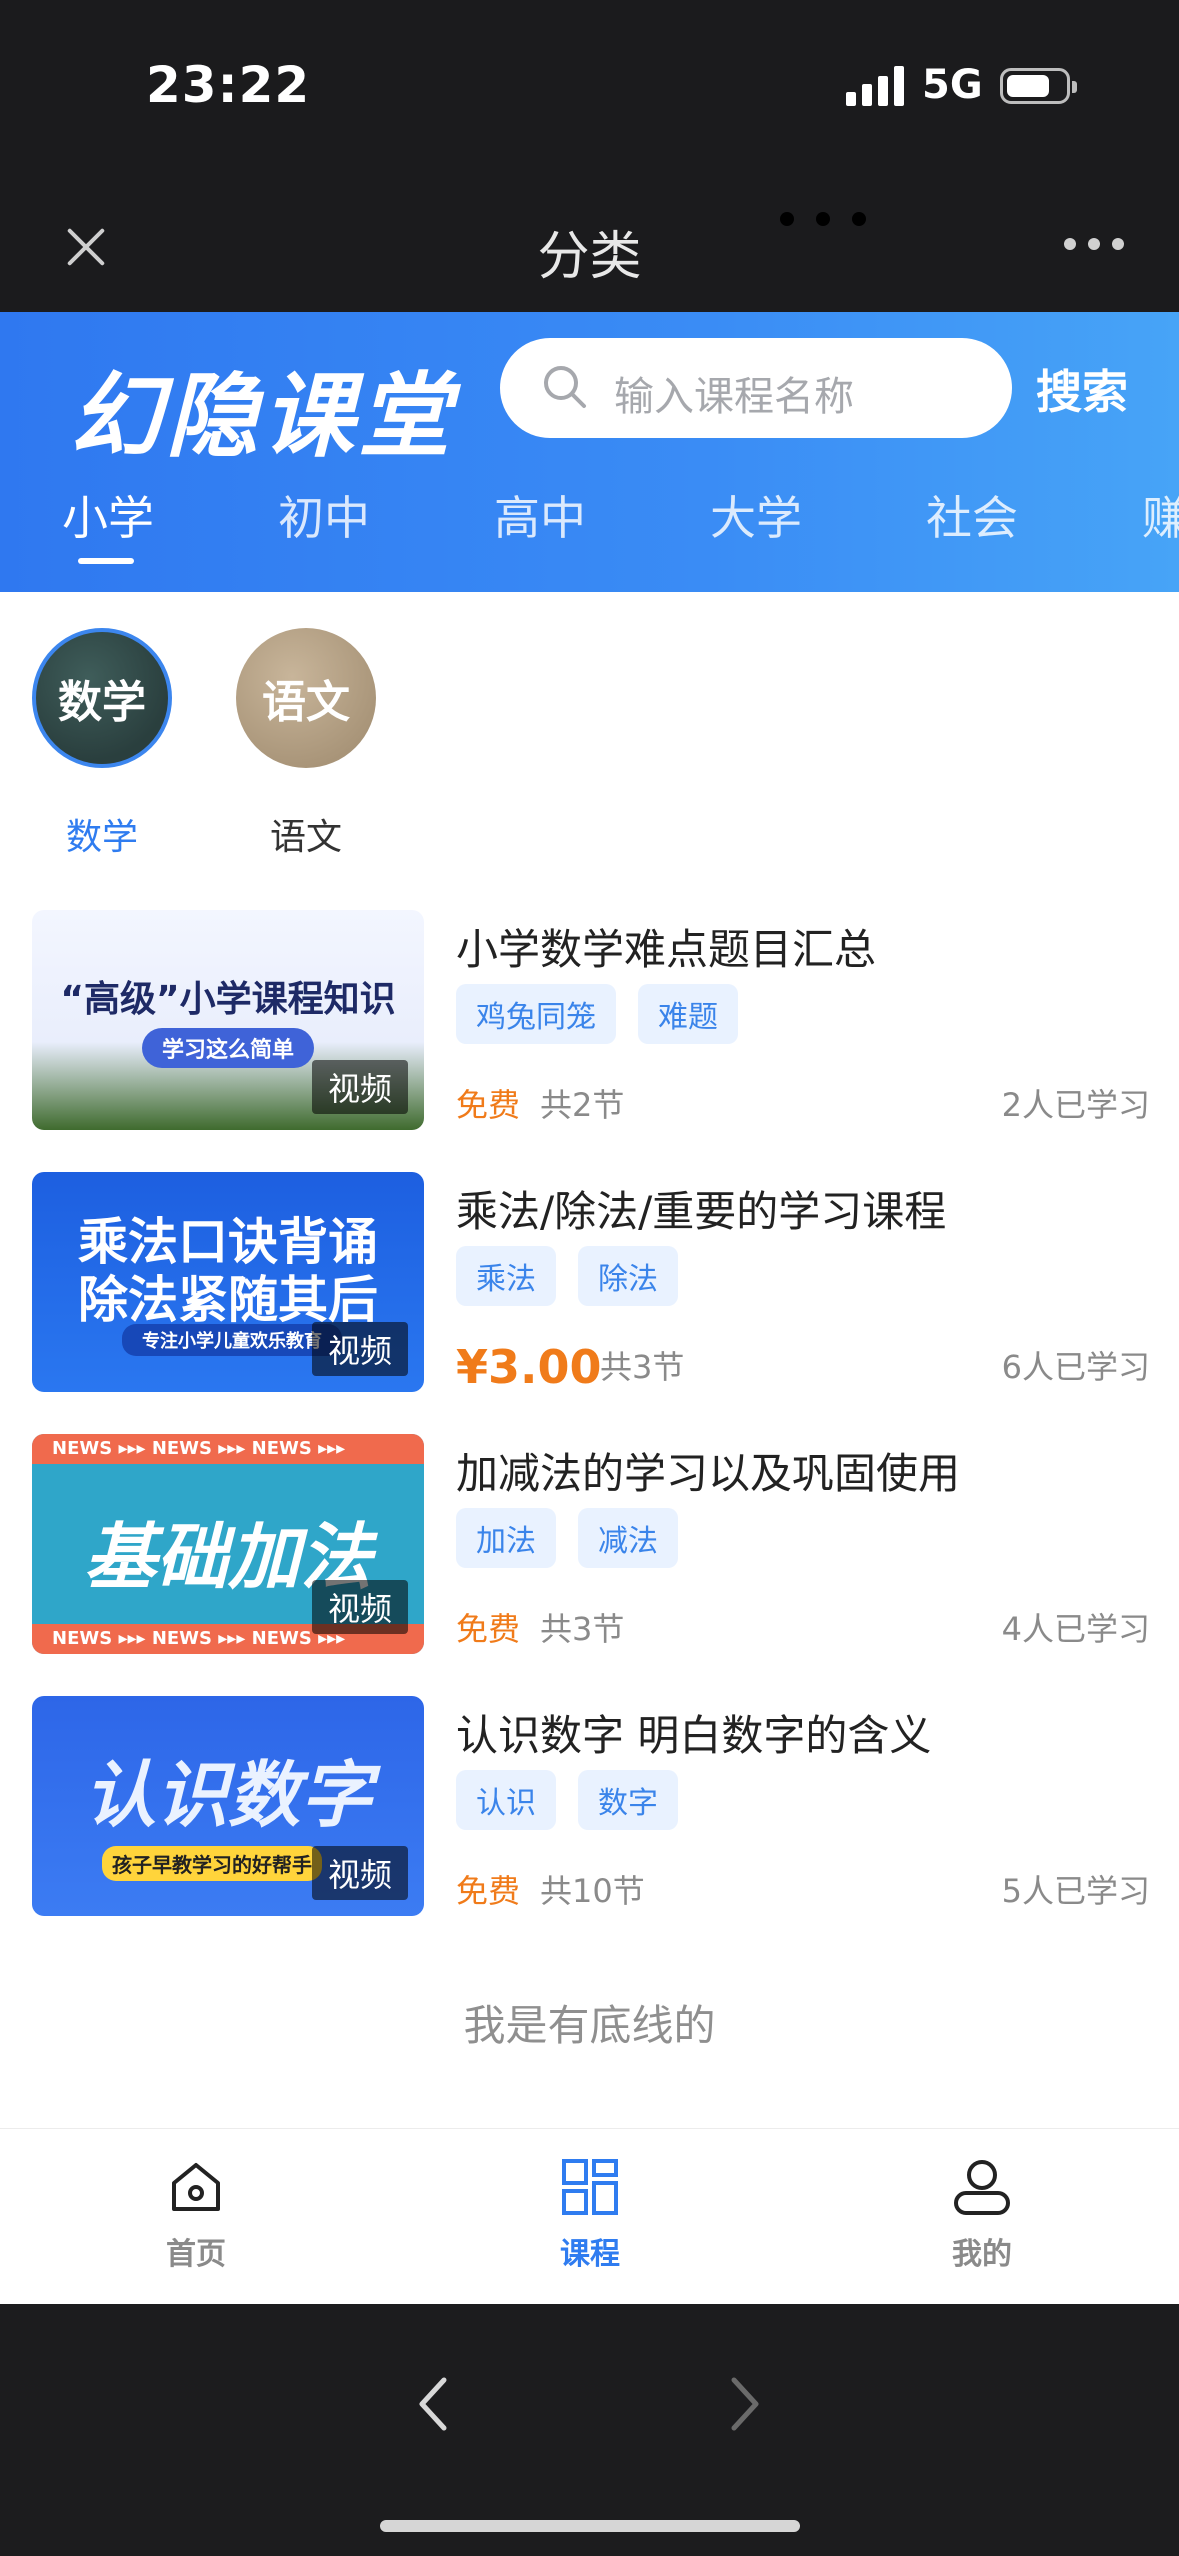 Image resolution: width=1179 pixels, height=2556 pixels. What do you see at coordinates (196, 2187) in the screenshot?
I see `home-icon` at bounding box center [196, 2187].